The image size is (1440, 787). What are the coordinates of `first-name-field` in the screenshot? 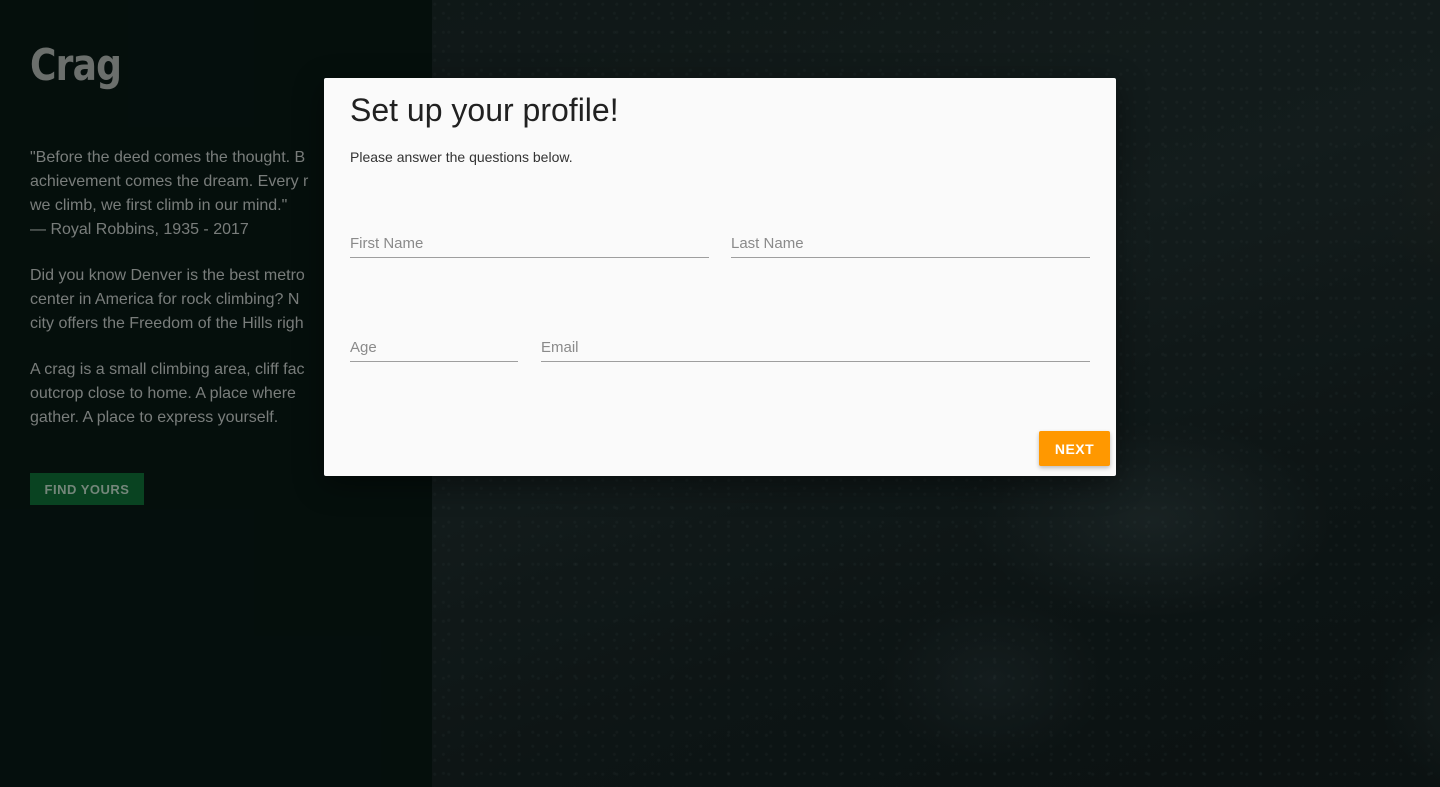 It's located at (529, 244).